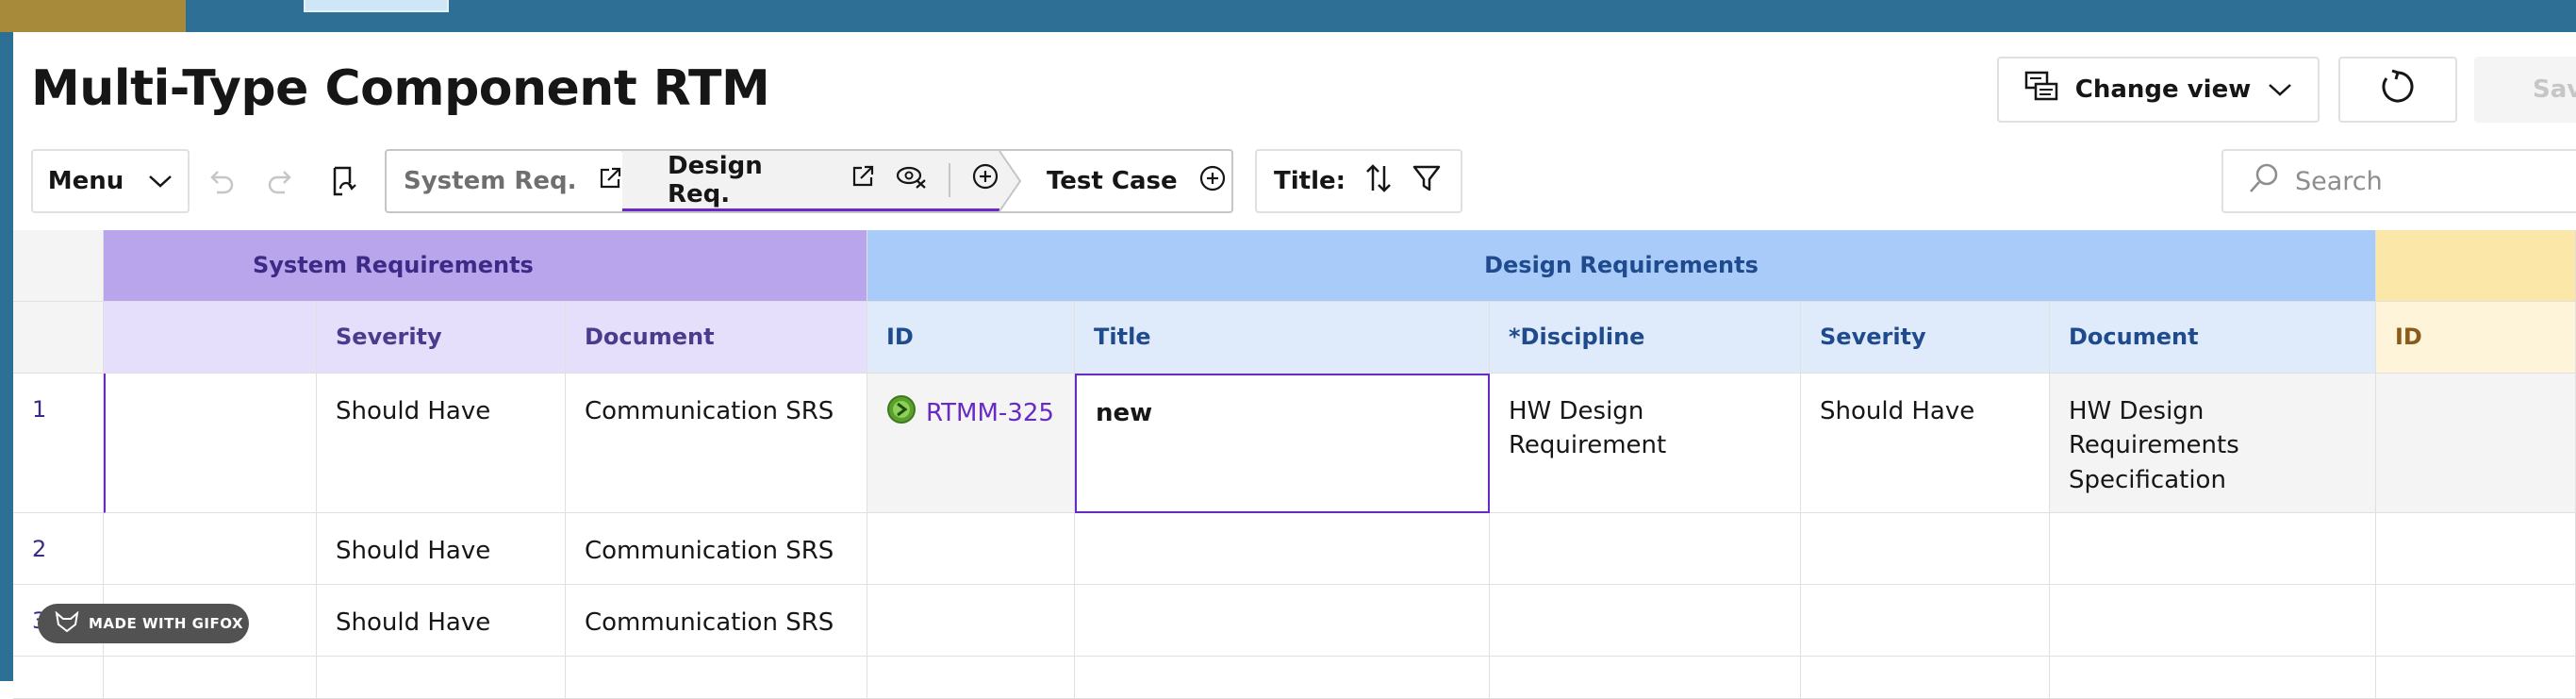 The height and width of the screenshot is (699, 2576). I want to click on column-label: Title, so click(1122, 337).